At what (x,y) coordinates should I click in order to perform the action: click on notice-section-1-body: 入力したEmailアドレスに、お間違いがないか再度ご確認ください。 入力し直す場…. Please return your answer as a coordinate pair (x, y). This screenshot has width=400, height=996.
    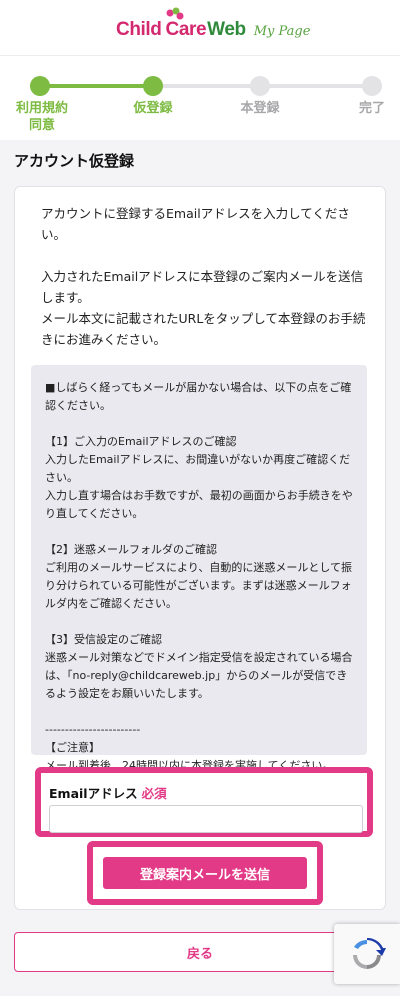
    Looking at the image, I should click on (199, 486).